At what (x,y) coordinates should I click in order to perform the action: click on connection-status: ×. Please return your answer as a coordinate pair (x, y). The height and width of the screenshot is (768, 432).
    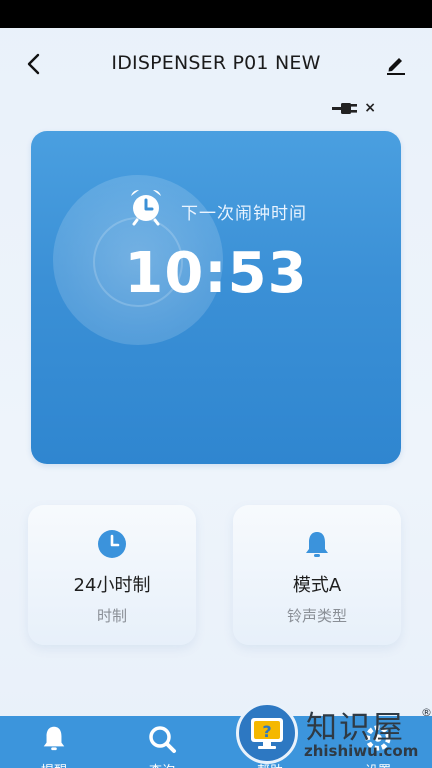
    Looking at the image, I should click on (354, 108).